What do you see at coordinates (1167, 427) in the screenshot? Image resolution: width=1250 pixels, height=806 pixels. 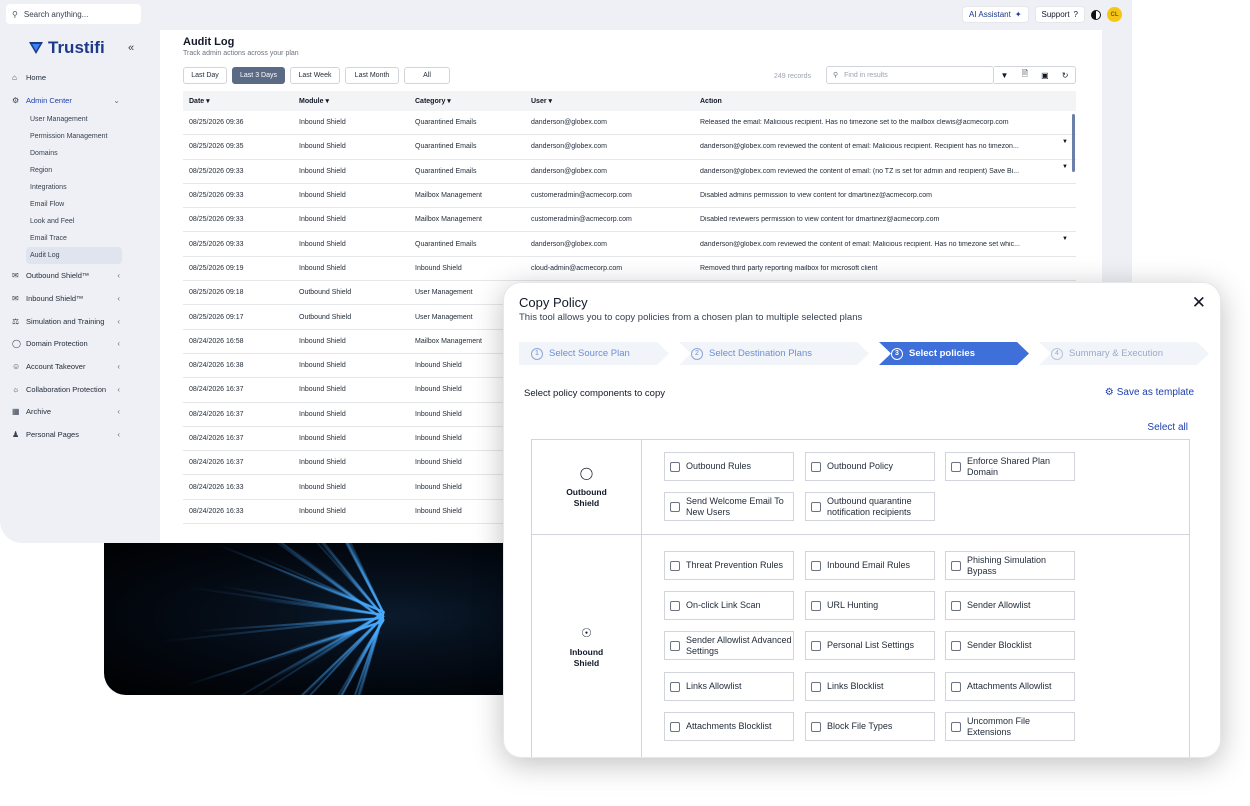 I see `select-all-link: Select all` at bounding box center [1167, 427].